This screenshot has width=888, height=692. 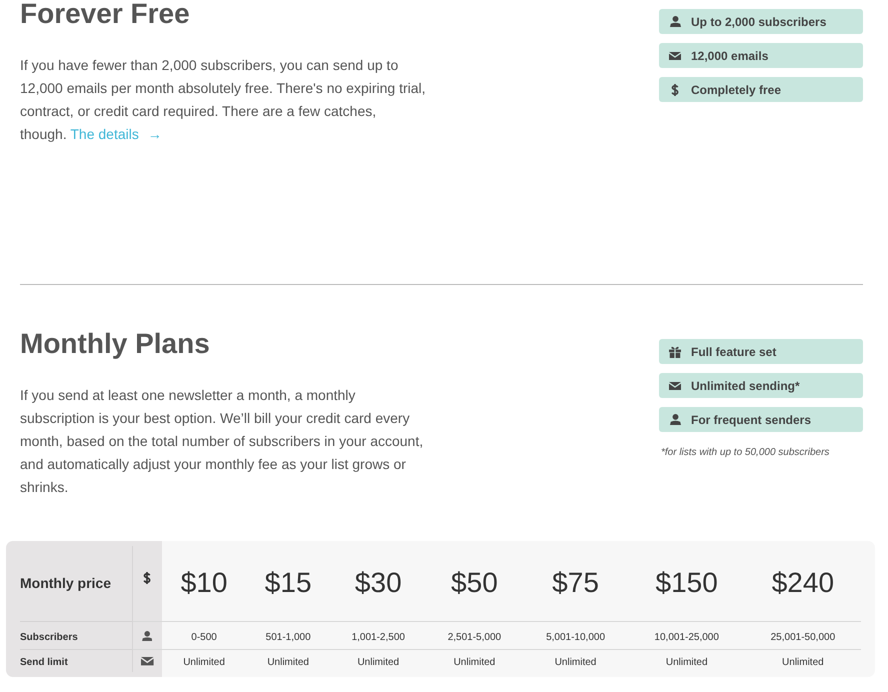 I want to click on section-heading: Forever Free, so click(x=105, y=14).